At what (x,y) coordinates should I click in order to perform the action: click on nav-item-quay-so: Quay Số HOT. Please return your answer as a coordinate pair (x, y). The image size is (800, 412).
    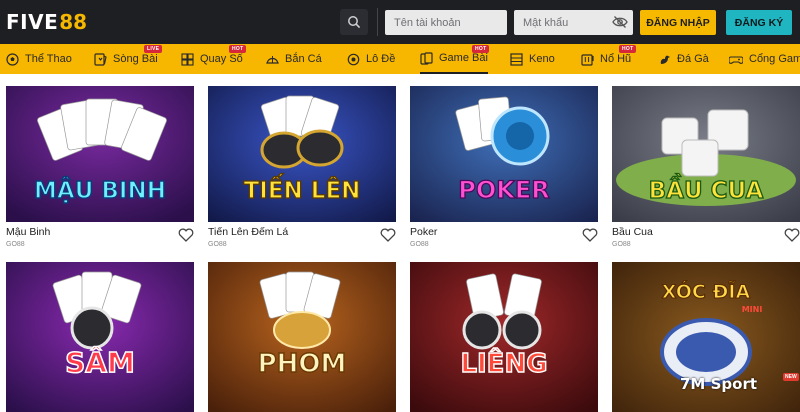
    Looking at the image, I should click on (214, 59).